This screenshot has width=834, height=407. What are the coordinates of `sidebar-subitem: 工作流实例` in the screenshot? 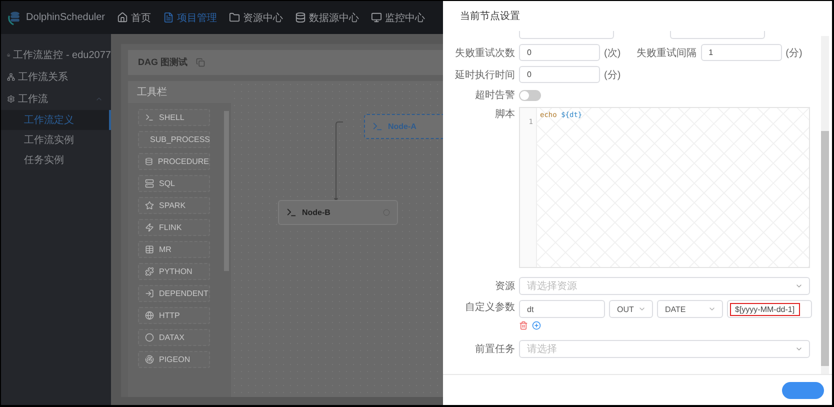 It's located at (56, 140).